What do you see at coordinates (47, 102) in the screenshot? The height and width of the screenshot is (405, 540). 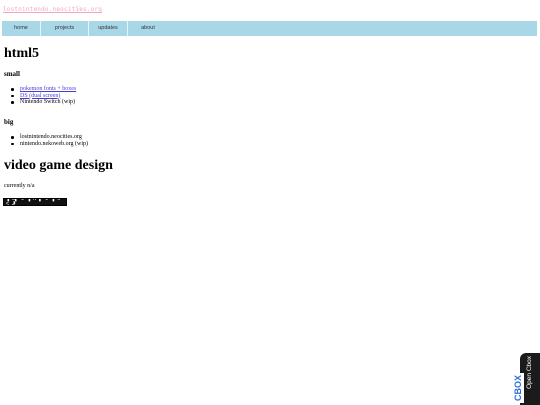 I see `nintendo-switch-text: Nintendo Switch (wip)` at bounding box center [47, 102].